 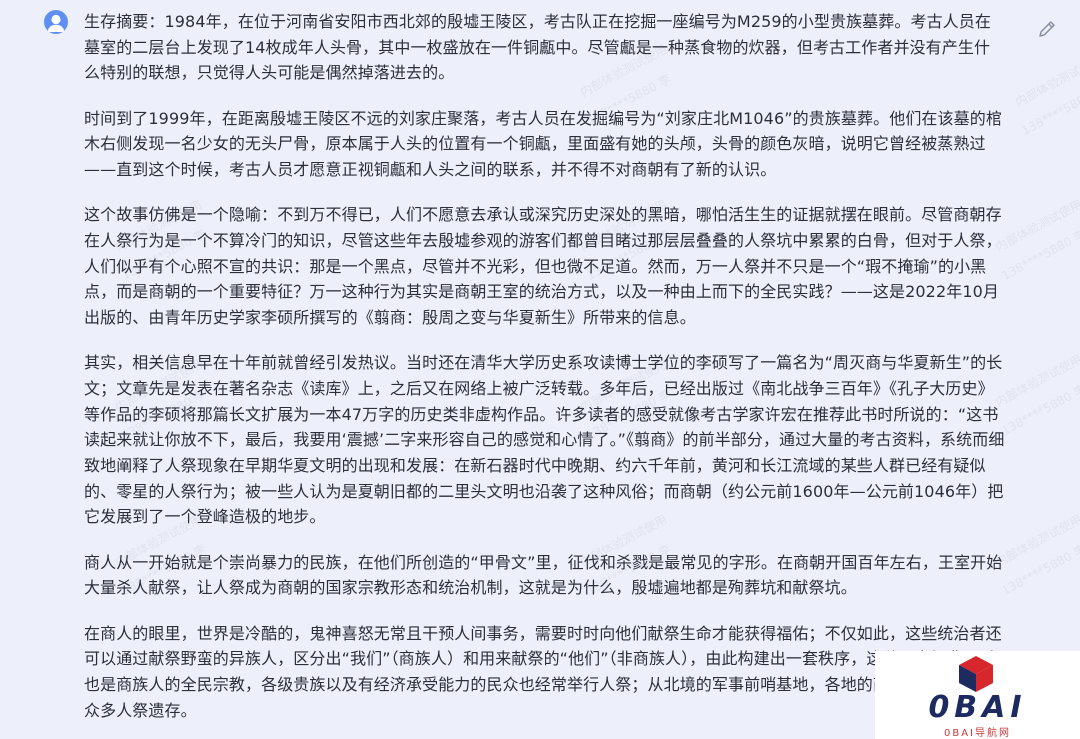 I want to click on edit-message-button, so click(x=1047, y=29).